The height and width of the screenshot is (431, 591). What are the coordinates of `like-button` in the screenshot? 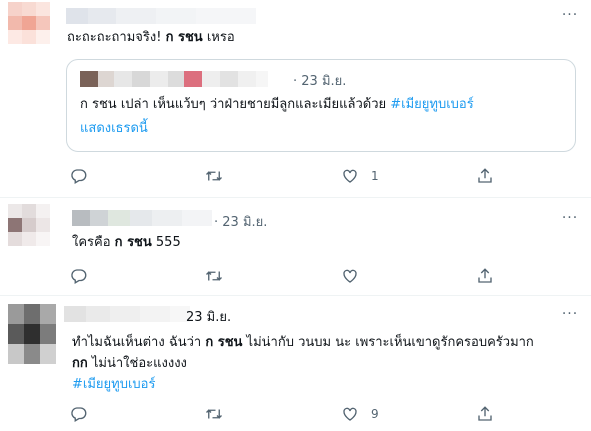 It's located at (350, 276).